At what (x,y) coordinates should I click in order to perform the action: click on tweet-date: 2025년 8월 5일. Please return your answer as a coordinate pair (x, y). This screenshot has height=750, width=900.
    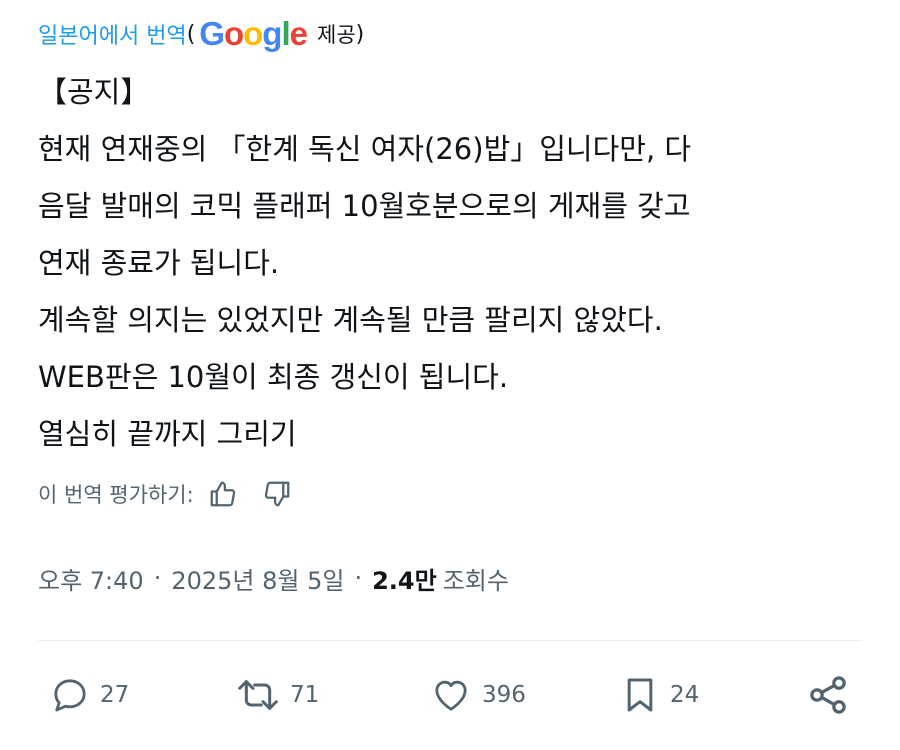
    Looking at the image, I should click on (257, 578).